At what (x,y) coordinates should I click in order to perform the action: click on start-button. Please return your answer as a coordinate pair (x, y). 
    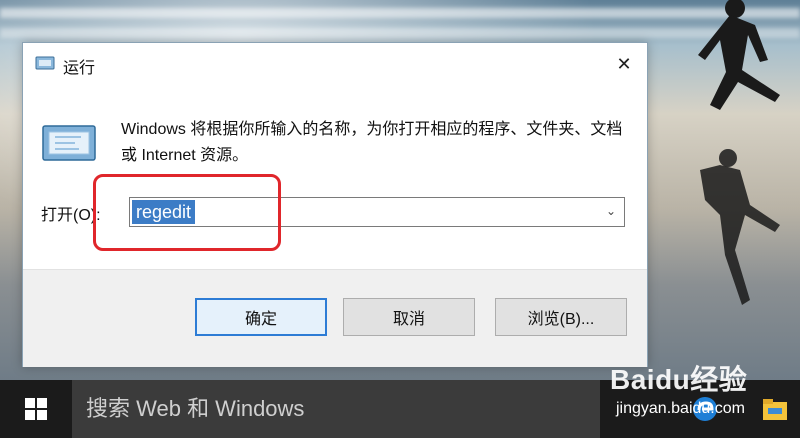
    Looking at the image, I should click on (36, 409).